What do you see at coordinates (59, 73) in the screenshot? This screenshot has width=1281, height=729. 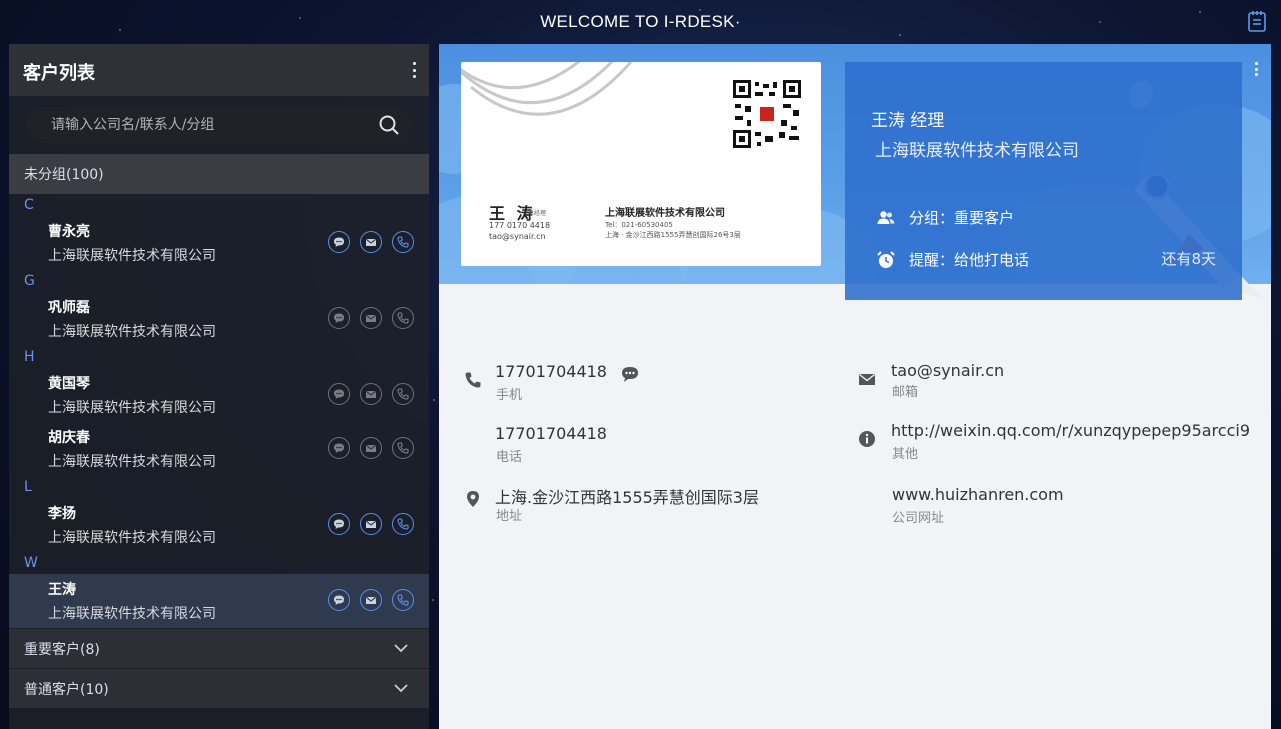 I see `customer-list-title: 客户列表` at bounding box center [59, 73].